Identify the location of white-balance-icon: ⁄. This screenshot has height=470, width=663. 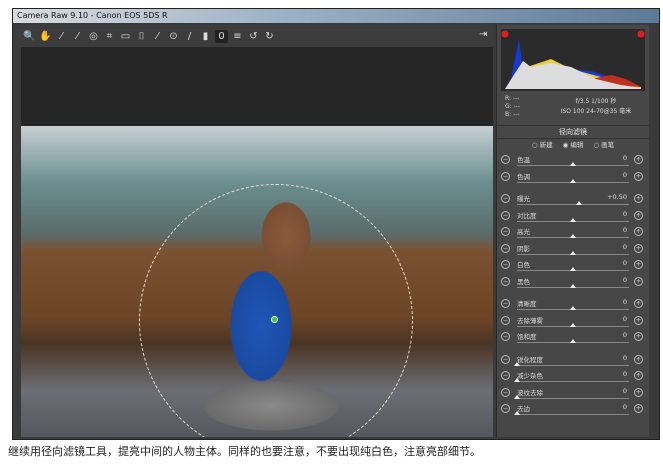
(61, 36).